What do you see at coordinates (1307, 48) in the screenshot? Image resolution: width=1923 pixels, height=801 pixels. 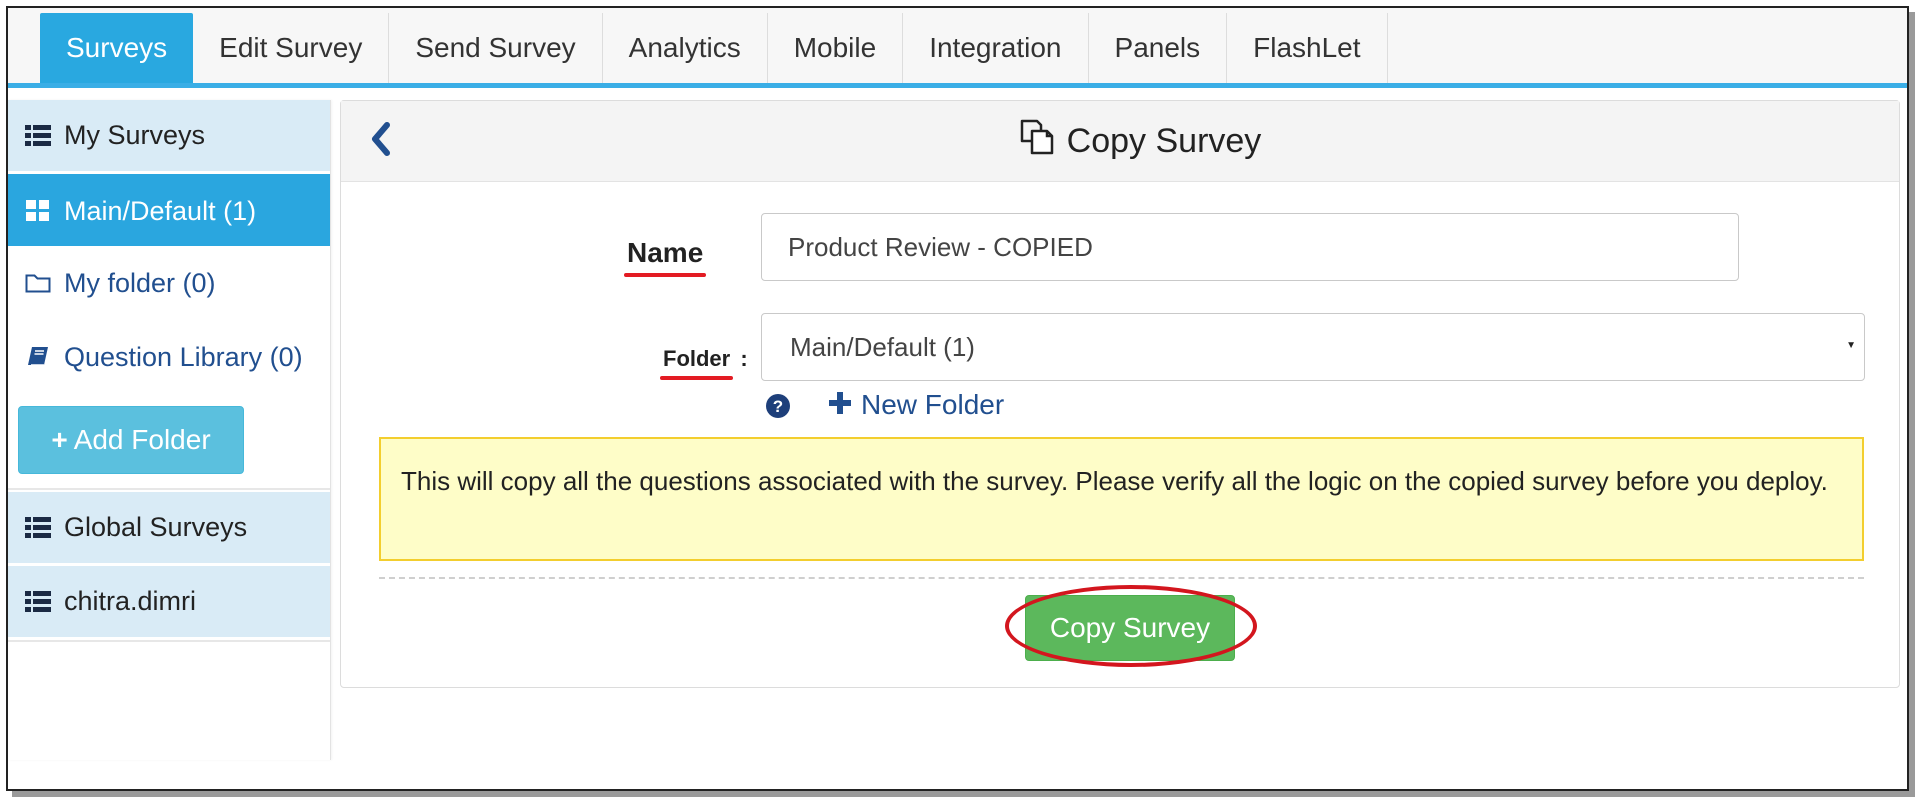 I see `tab-flashlet: FlashLet` at bounding box center [1307, 48].